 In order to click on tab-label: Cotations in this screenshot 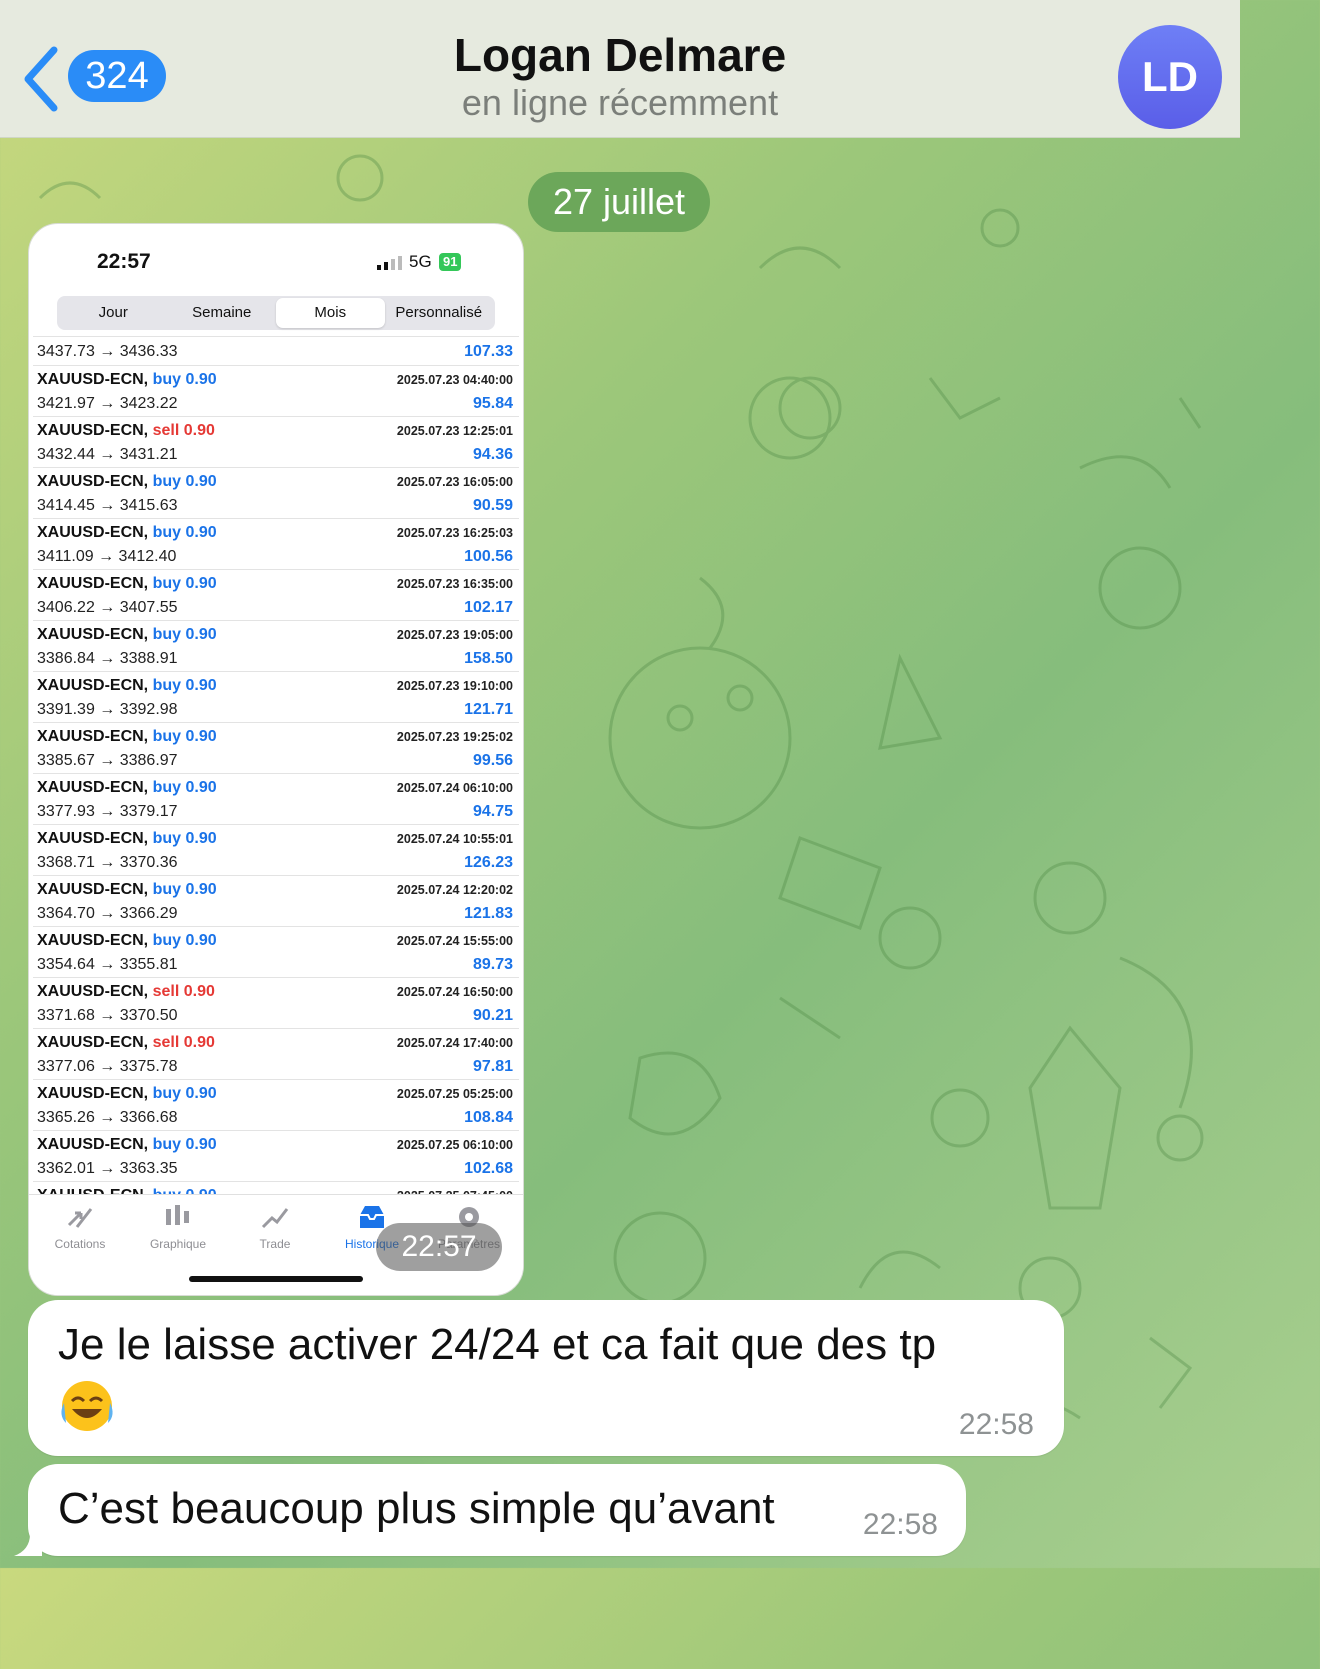, I will do `click(80, 1244)`.